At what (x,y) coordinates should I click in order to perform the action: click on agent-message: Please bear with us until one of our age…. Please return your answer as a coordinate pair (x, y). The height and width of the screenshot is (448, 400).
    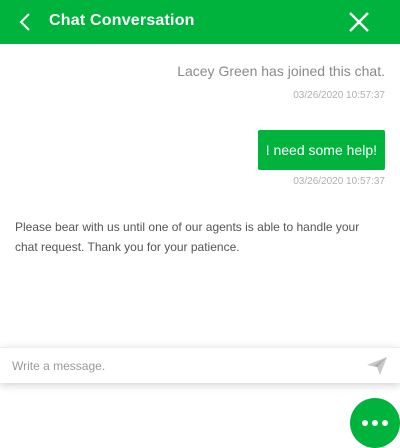
    Looking at the image, I should click on (187, 237).